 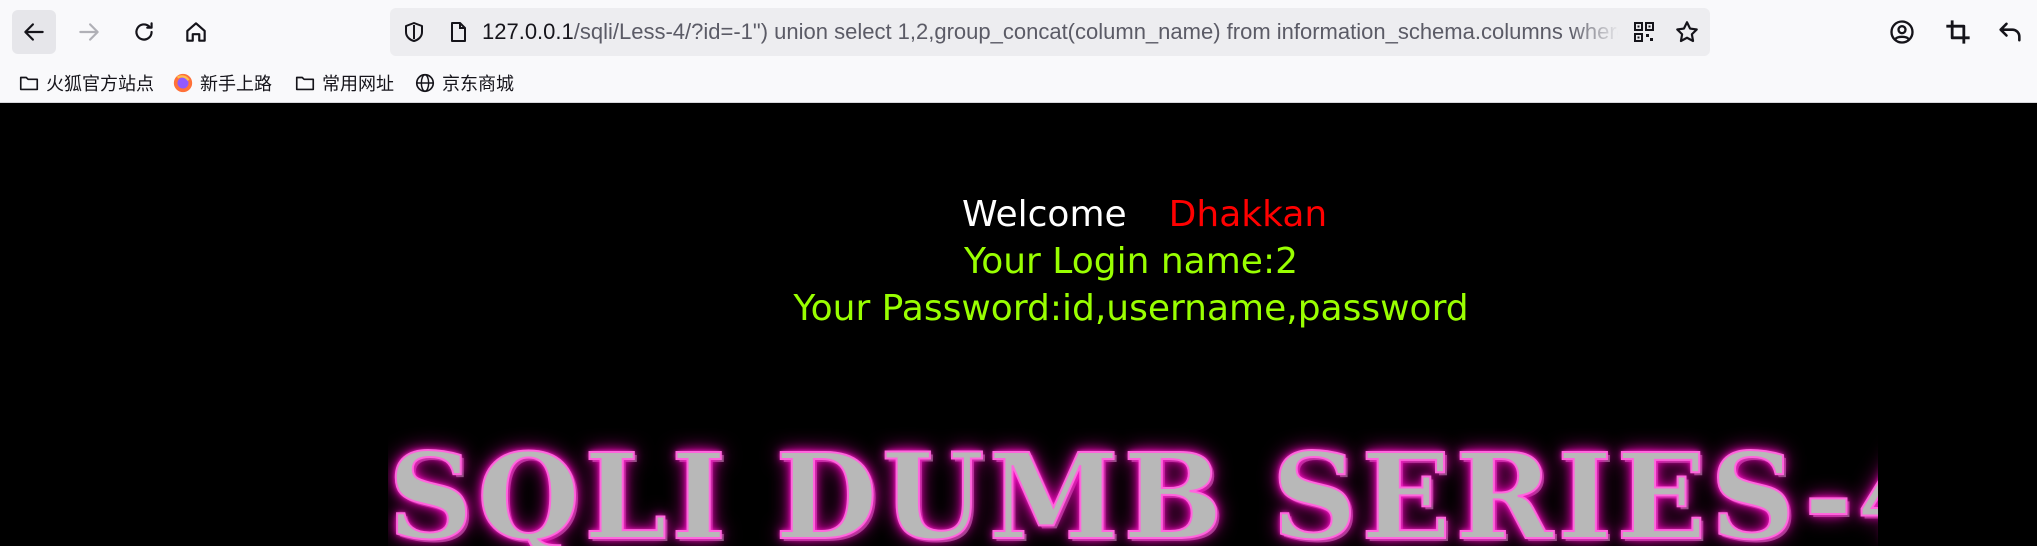 I want to click on qr-code-icon, so click(x=1644, y=32).